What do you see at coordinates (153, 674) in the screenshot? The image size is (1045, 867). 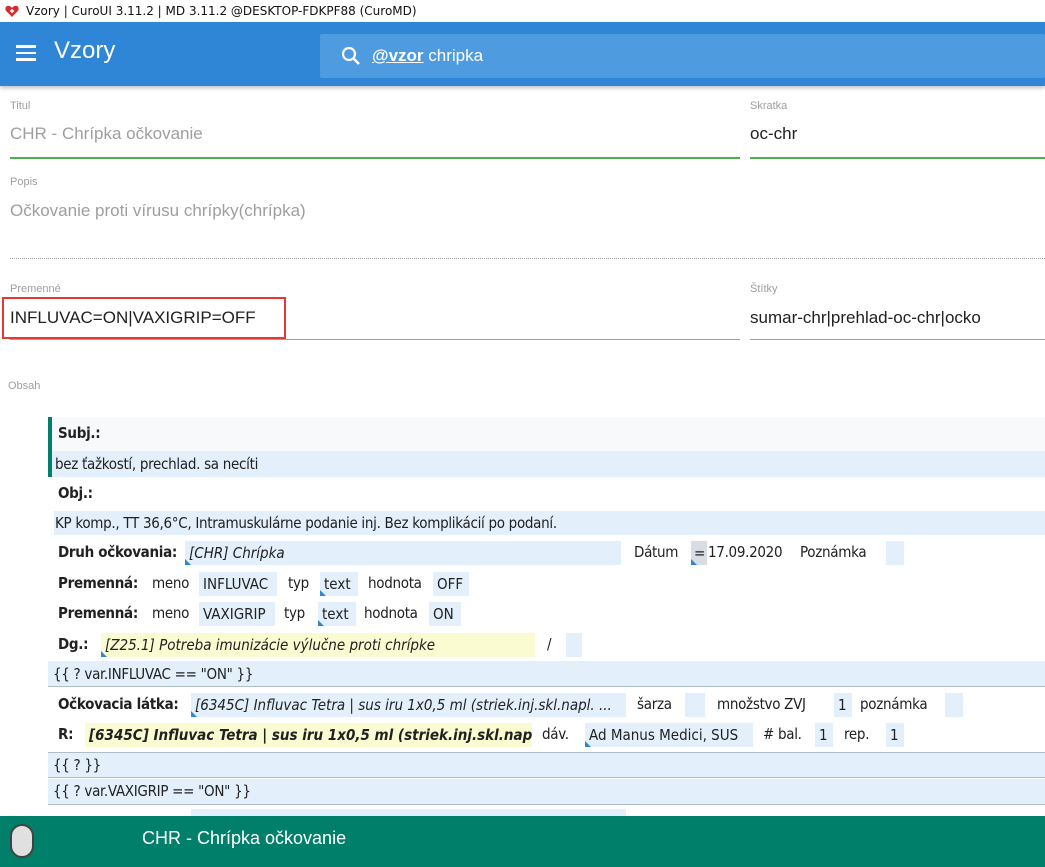 I see `cond1-text: {{ ? var.INFLUVAC == "ON" }}` at bounding box center [153, 674].